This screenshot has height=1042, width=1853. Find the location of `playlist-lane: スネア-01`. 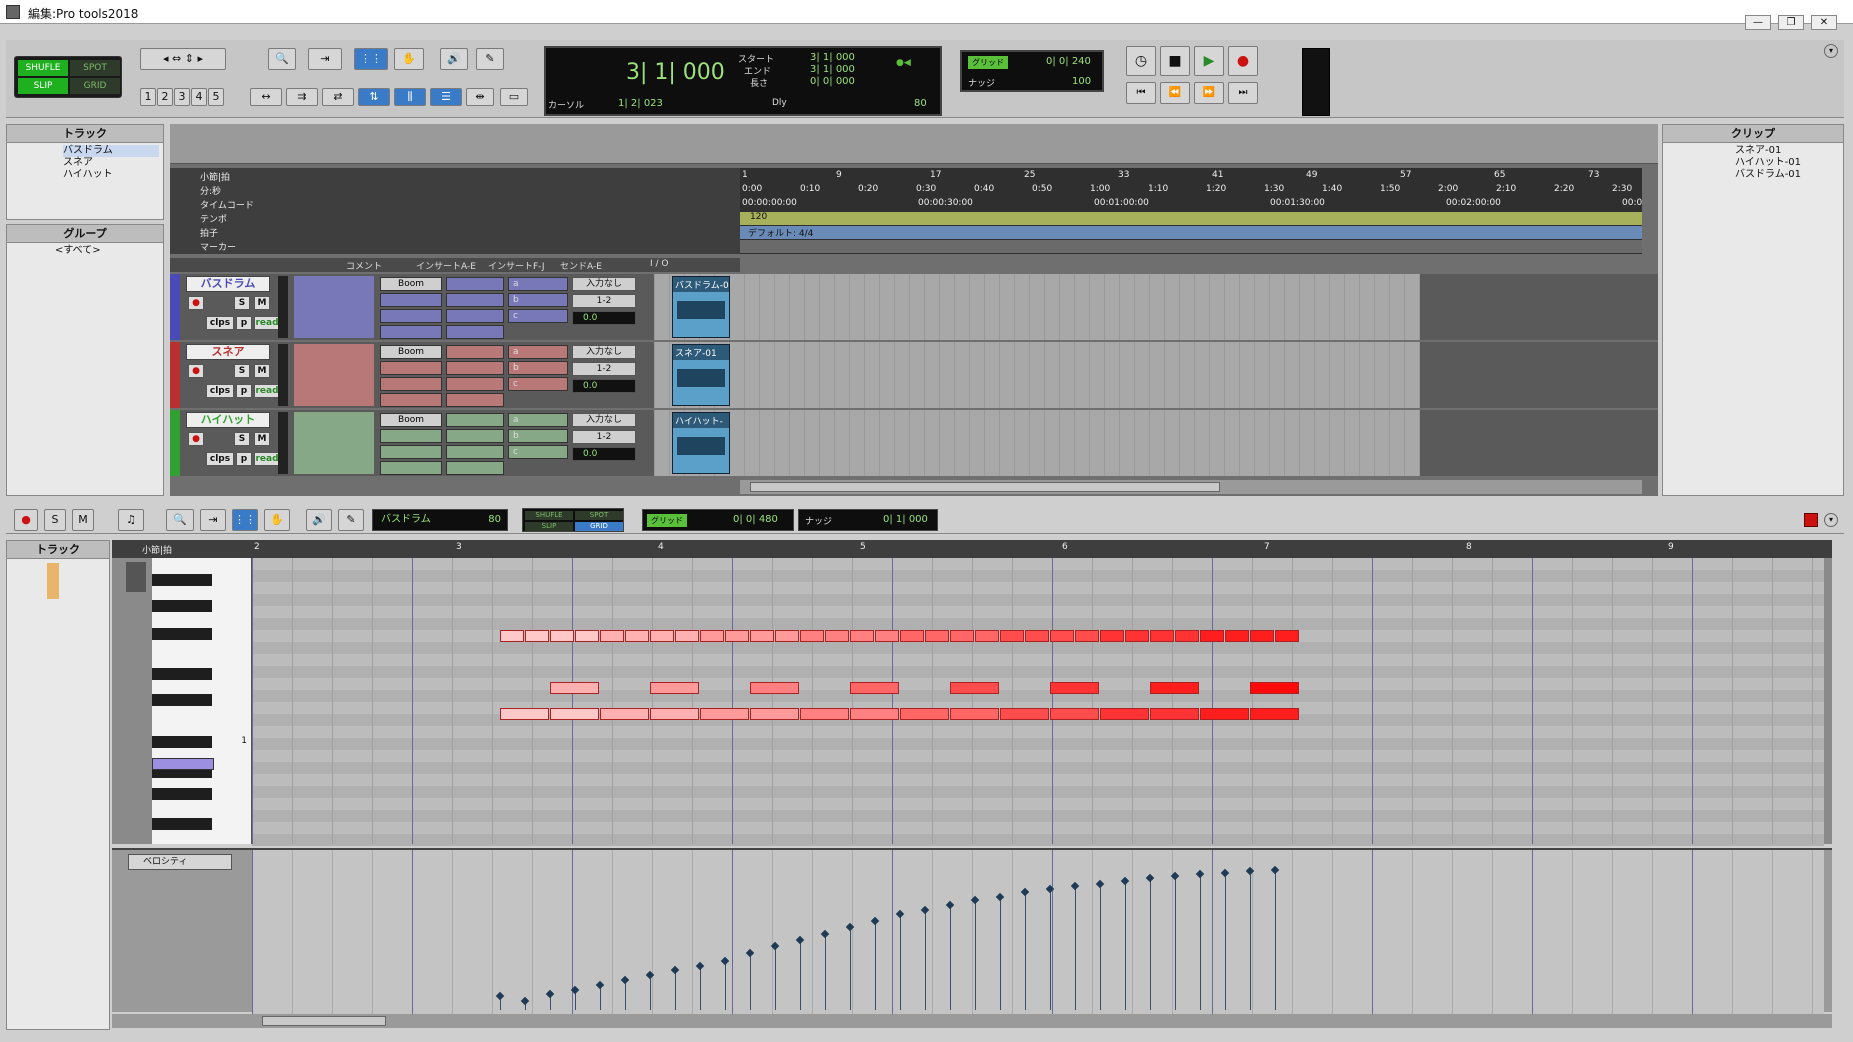

playlist-lane: スネア-01 is located at coordinates (1037, 375).